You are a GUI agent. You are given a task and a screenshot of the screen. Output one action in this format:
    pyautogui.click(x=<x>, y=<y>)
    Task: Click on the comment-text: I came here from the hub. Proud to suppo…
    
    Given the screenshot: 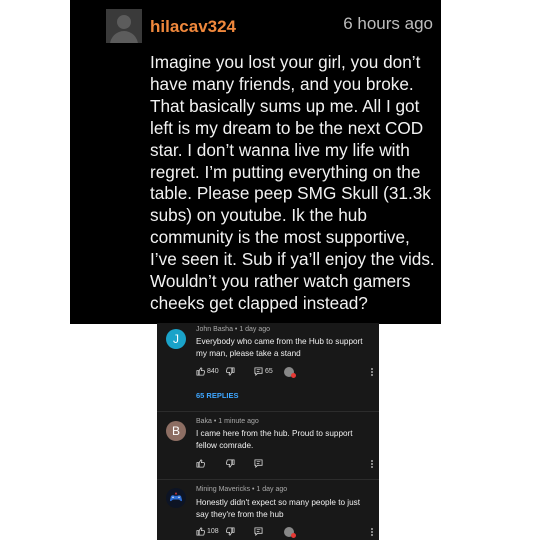 What is the action you would take?
    pyautogui.click(x=274, y=439)
    